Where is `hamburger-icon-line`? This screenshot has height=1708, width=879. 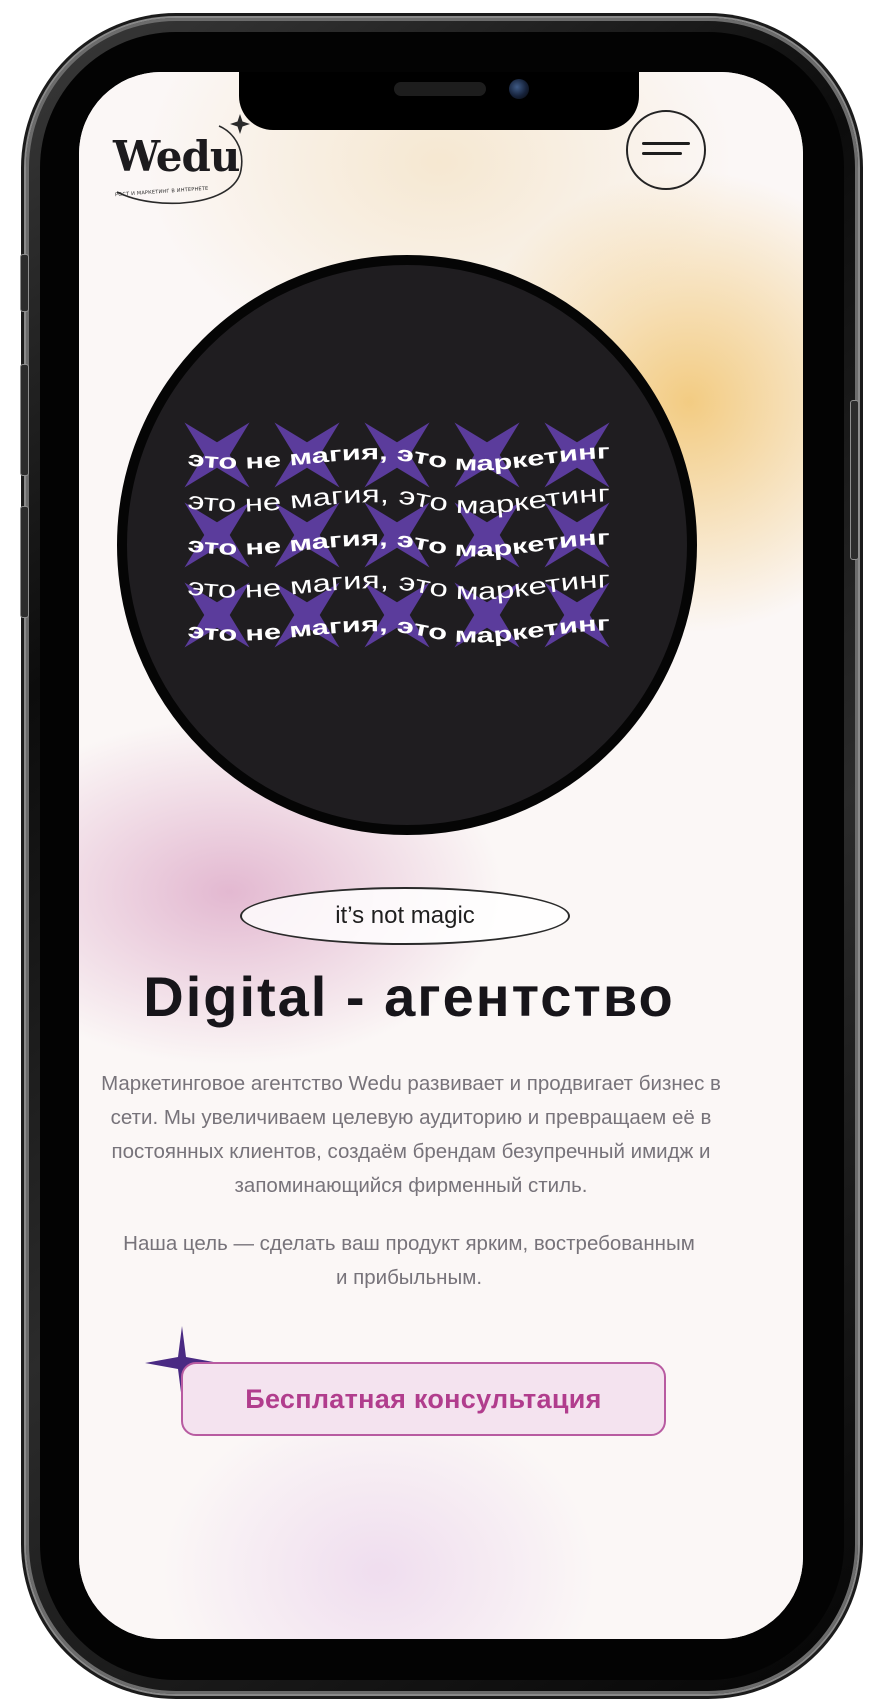
hamburger-icon-line is located at coordinates (662, 153).